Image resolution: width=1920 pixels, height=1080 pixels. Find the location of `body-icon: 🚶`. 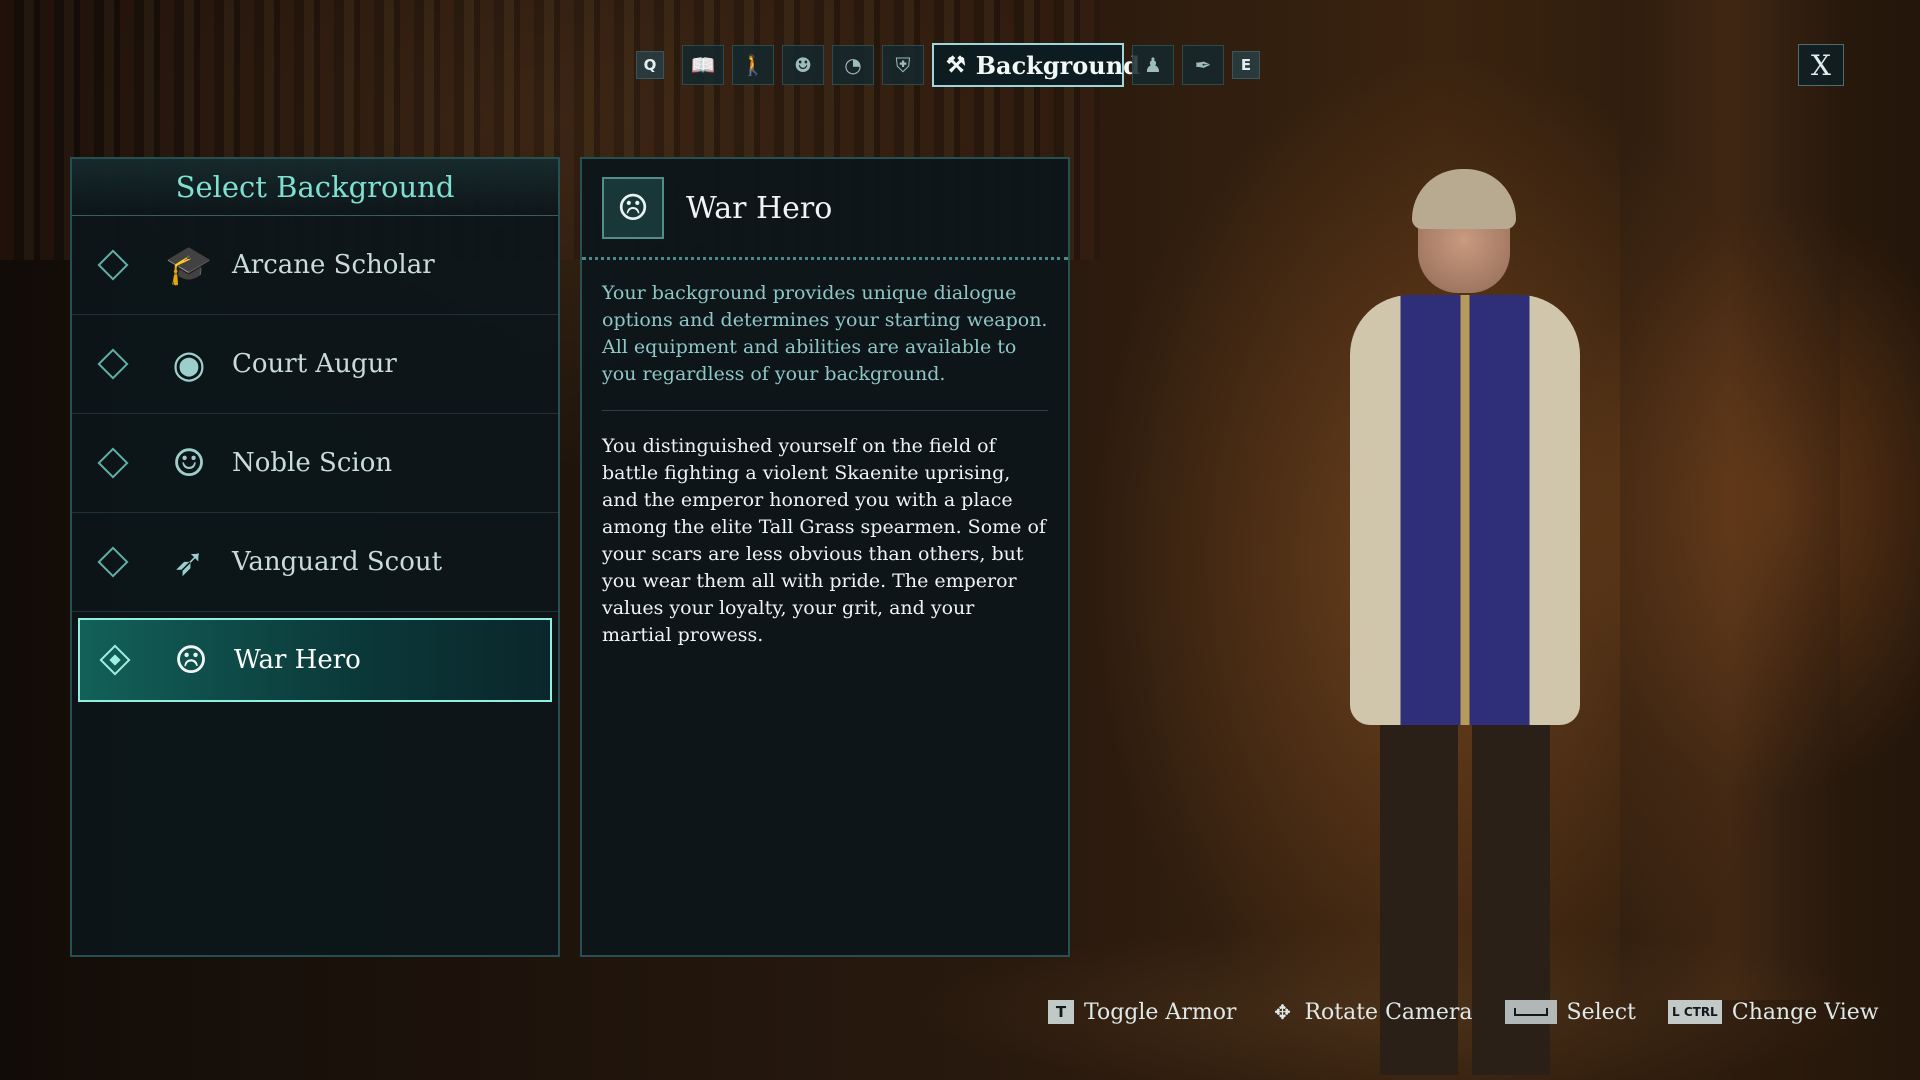

body-icon: 🚶 is located at coordinates (753, 65).